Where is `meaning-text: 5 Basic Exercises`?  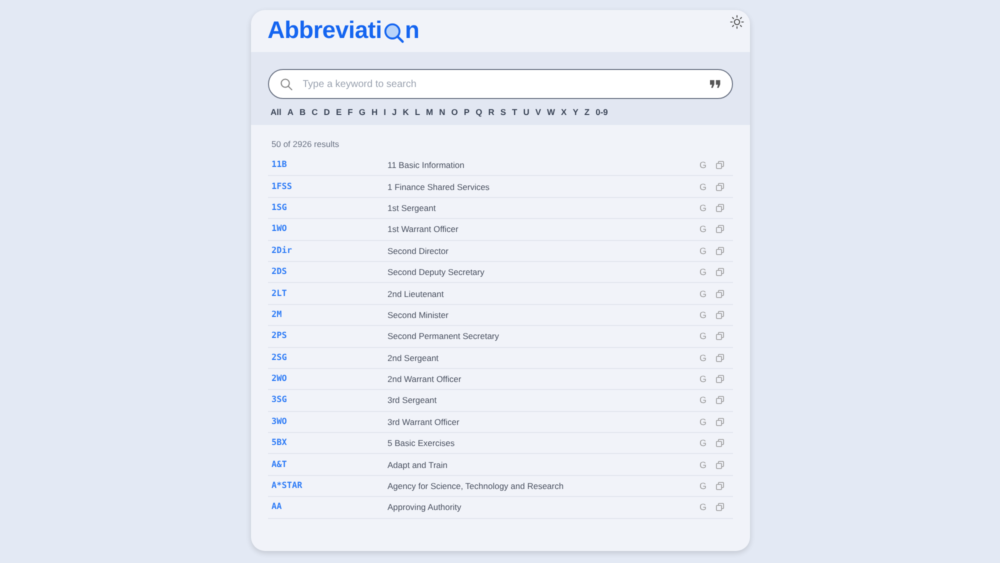 meaning-text: 5 Basic Exercises is located at coordinates (422, 443).